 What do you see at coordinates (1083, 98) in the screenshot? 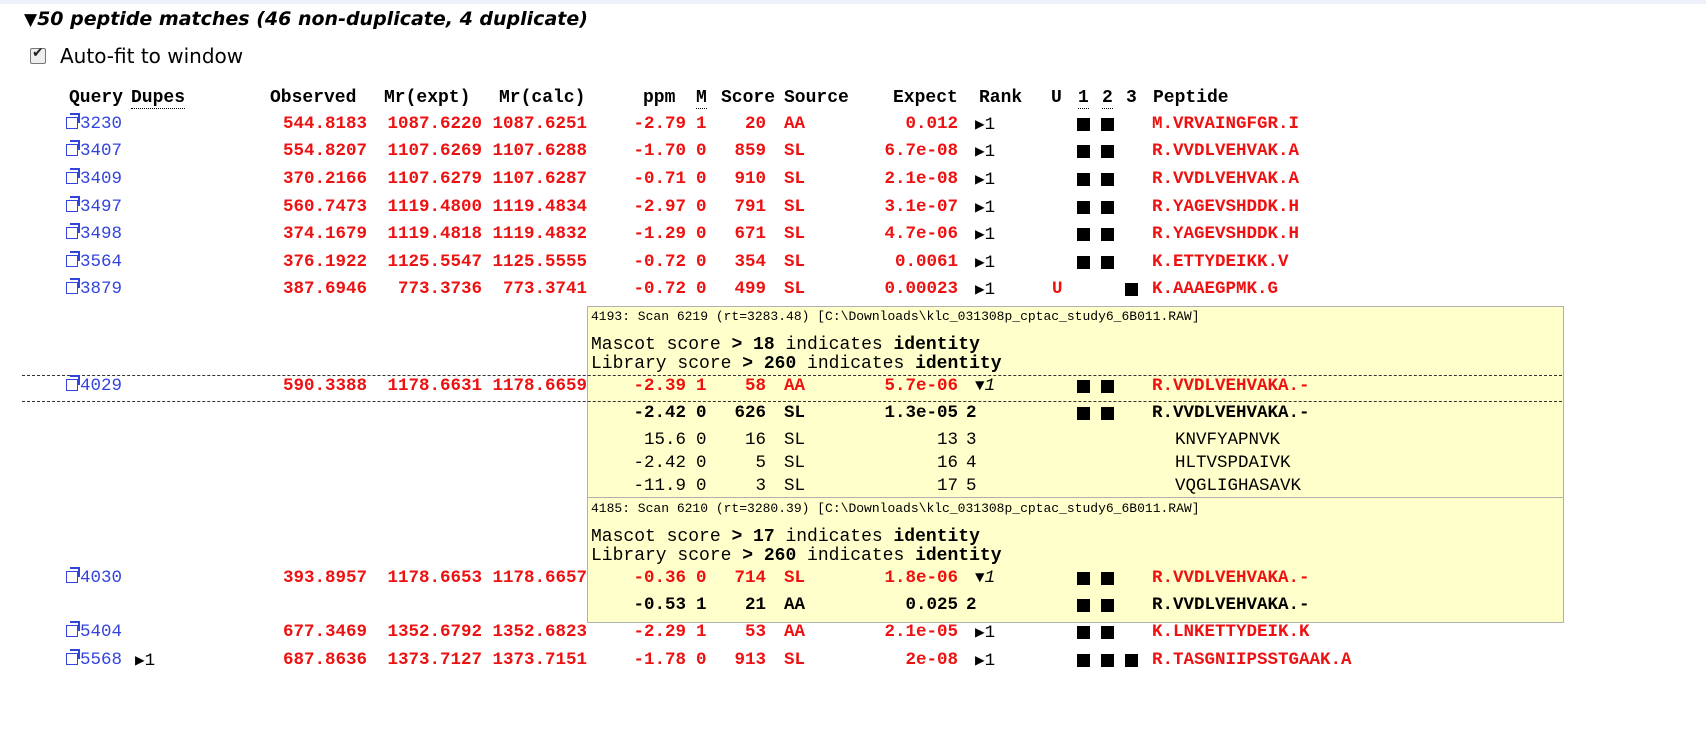
I see `header-col-1: 1` at bounding box center [1083, 98].